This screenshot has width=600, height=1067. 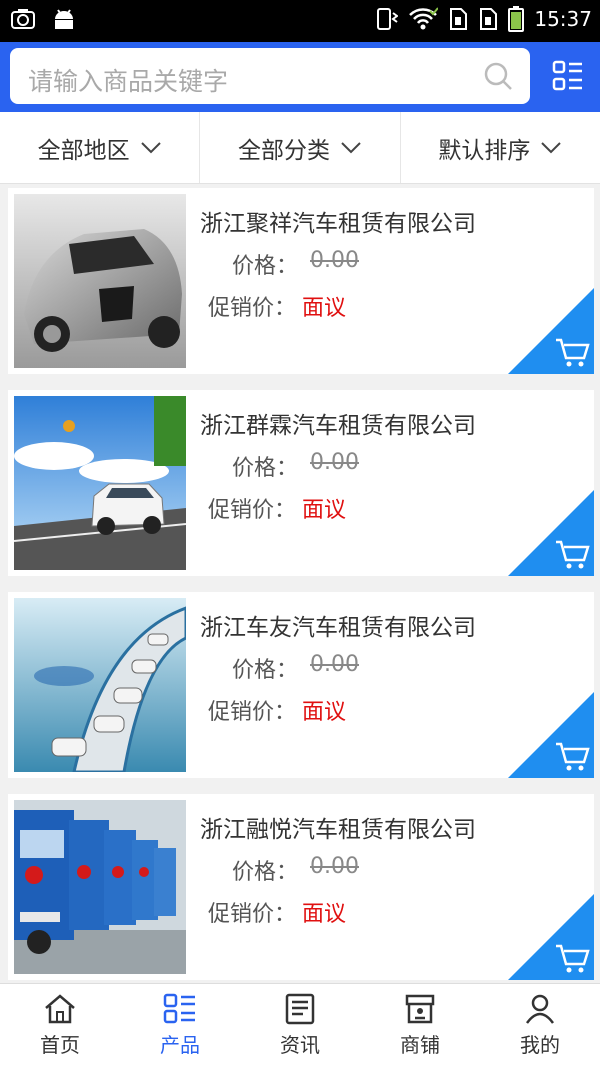 I want to click on product-image-cars-on-bridge, so click(x=100, y=685).